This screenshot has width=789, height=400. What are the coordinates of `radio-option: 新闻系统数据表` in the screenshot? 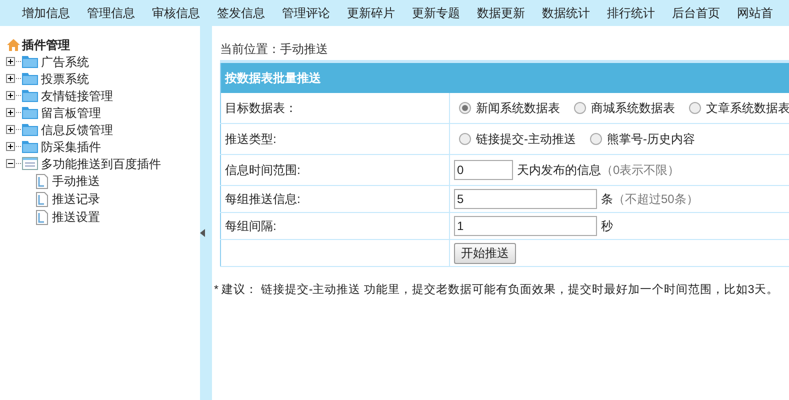 It's located at (509, 107).